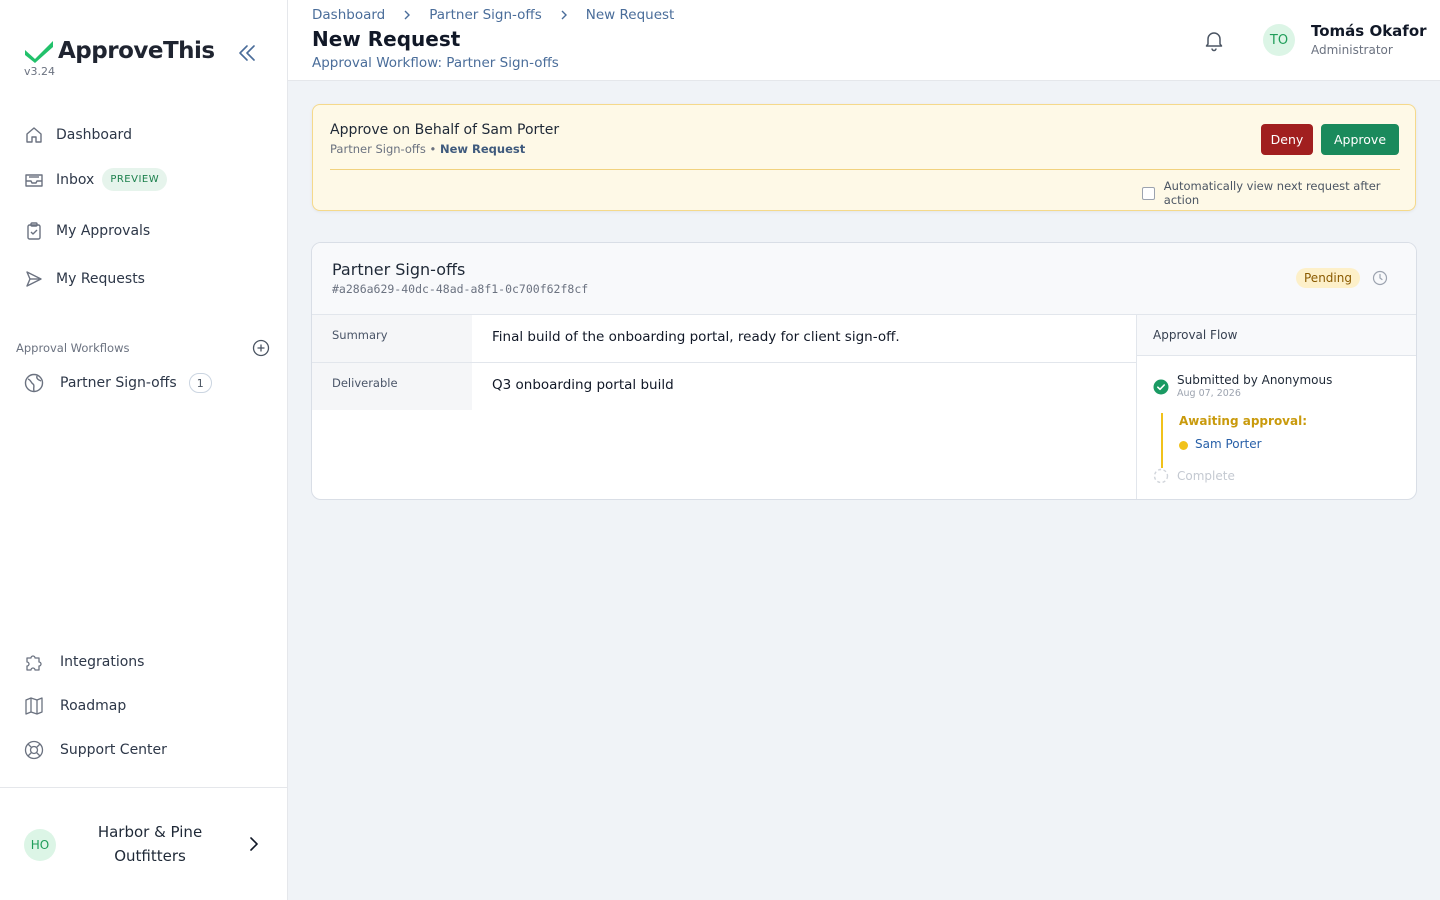 The image size is (1440, 900). Describe the element at coordinates (1228, 444) in the screenshot. I see `flow-approver: Sam Porter` at that location.